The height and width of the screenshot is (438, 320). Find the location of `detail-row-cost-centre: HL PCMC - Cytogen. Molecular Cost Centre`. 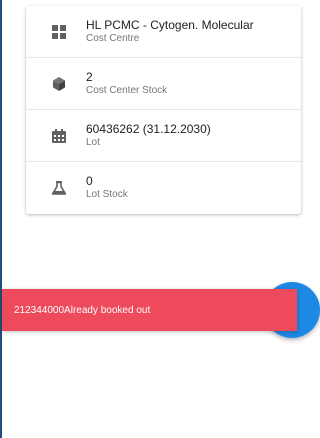

detail-row-cost-centre: HL PCMC - Cytogen. Molecular Cost Centre is located at coordinates (163, 32).